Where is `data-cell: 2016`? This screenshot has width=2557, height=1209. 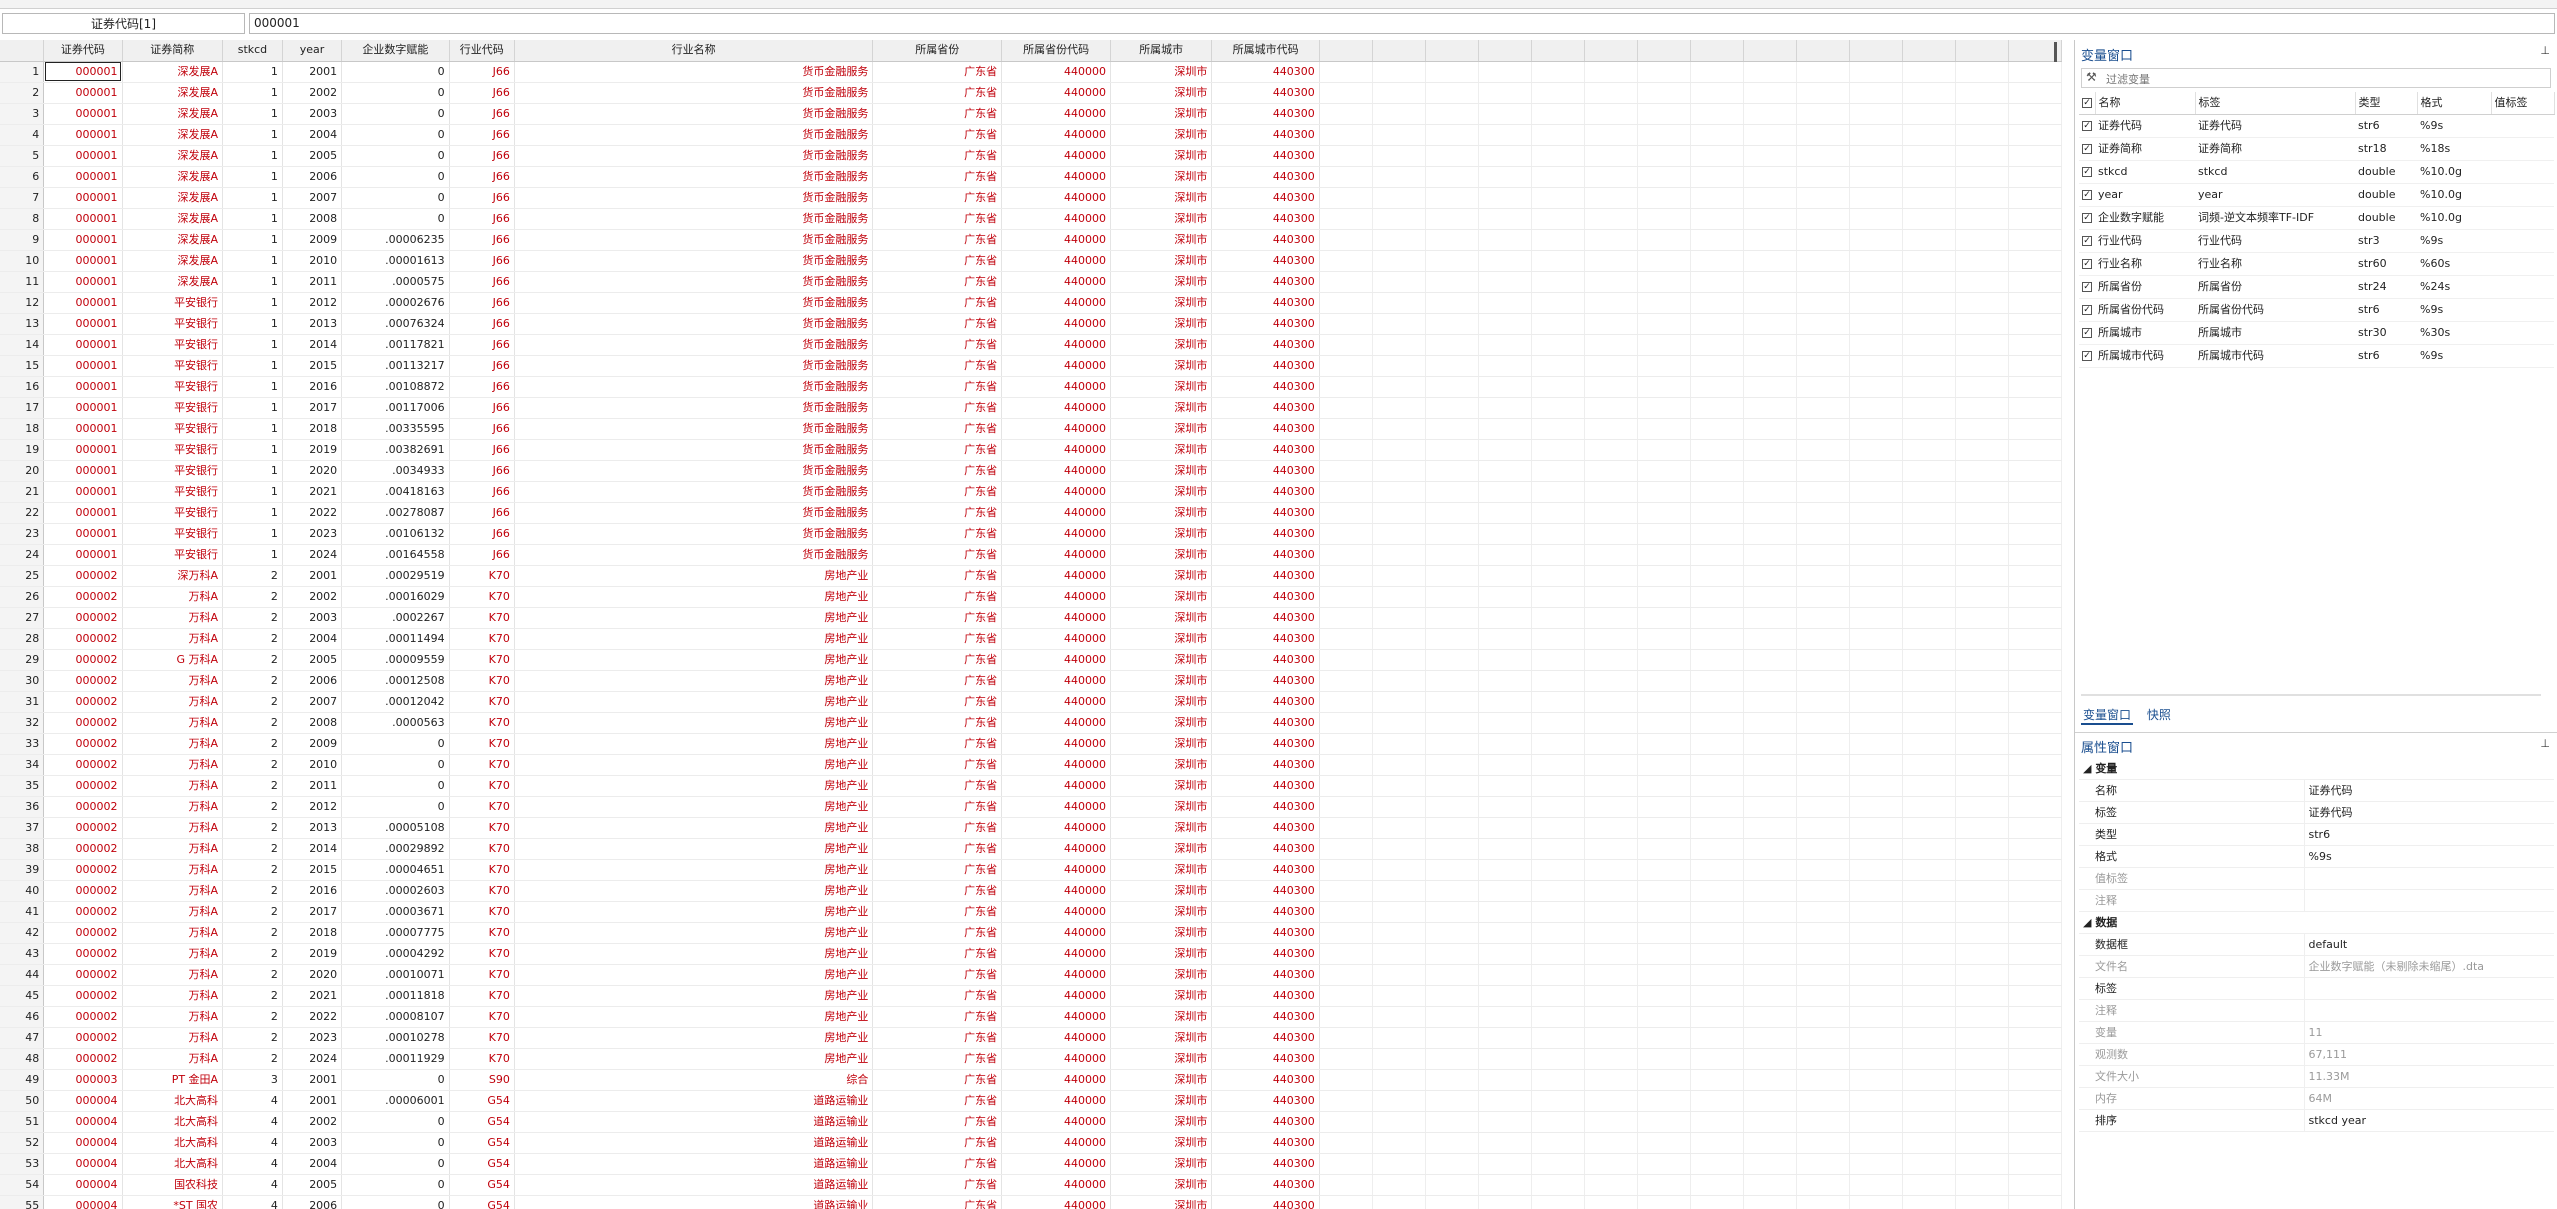 data-cell: 2016 is located at coordinates (312, 891).